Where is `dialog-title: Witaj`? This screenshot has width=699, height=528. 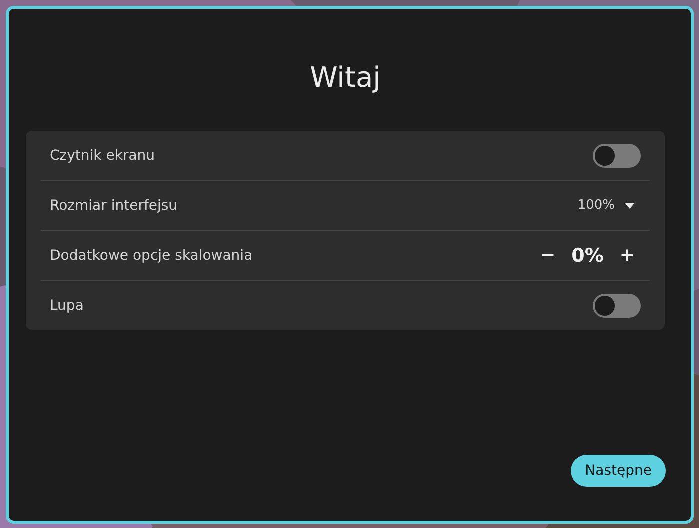 dialog-title: Witaj is located at coordinates (345, 77).